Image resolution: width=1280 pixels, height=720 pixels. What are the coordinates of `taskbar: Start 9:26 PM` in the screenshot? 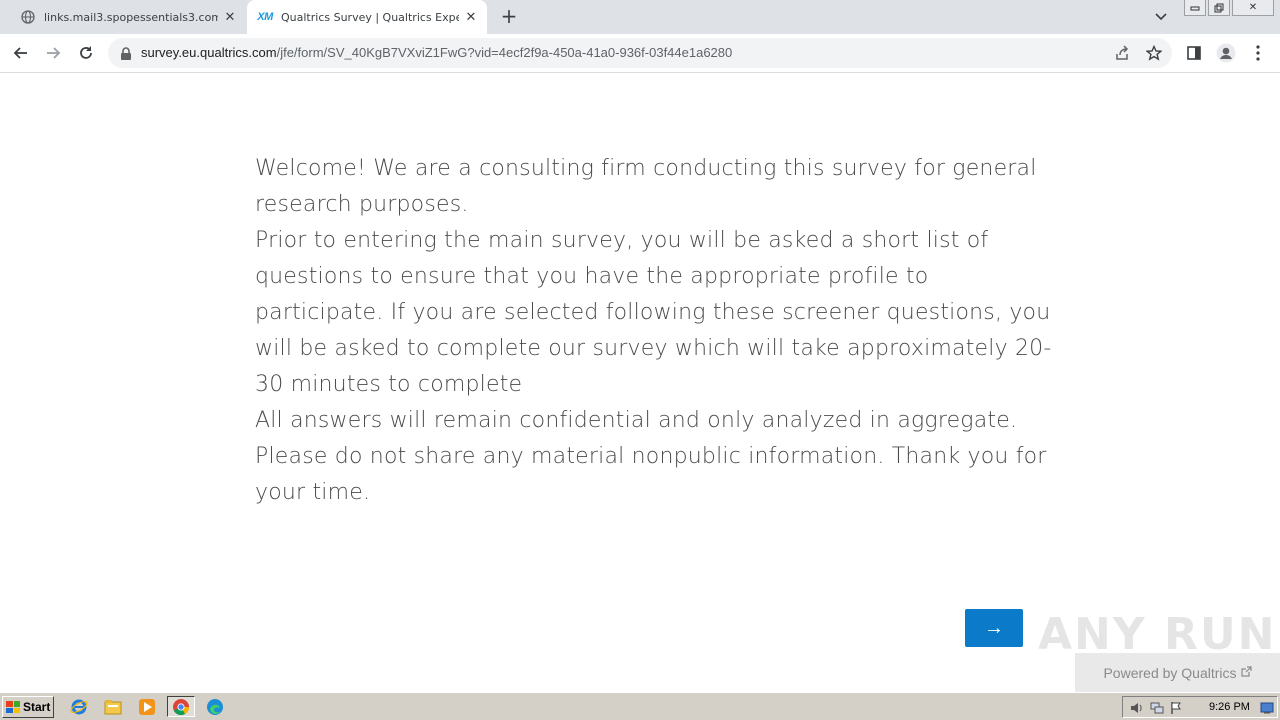 It's located at (640, 706).